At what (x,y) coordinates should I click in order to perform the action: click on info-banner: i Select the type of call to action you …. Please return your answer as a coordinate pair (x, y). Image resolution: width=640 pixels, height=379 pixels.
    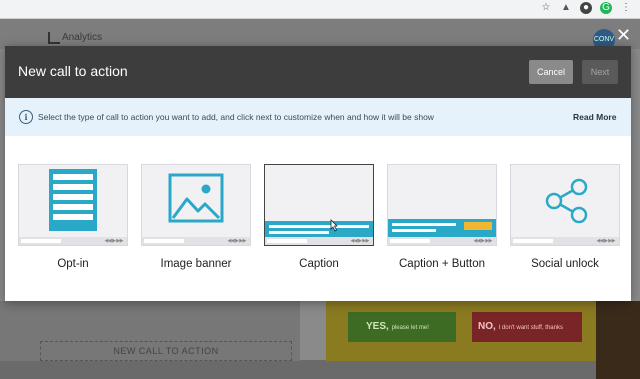
    Looking at the image, I should click on (318, 117).